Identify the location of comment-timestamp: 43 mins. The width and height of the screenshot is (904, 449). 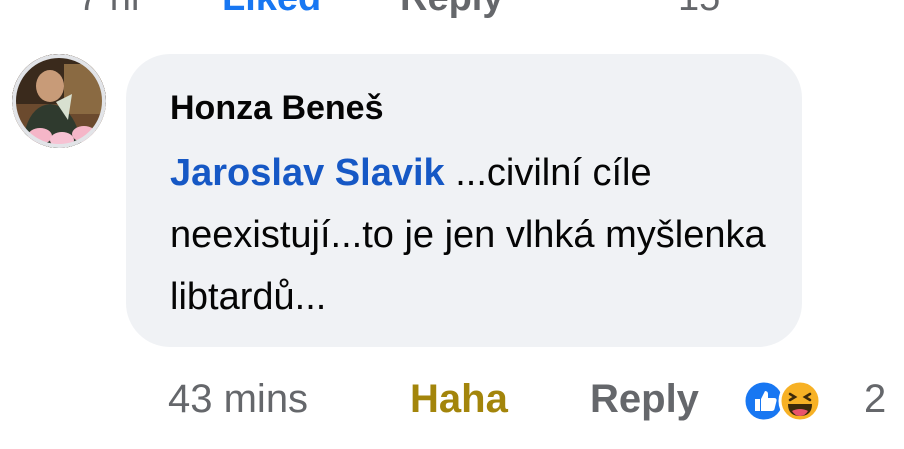
(238, 399).